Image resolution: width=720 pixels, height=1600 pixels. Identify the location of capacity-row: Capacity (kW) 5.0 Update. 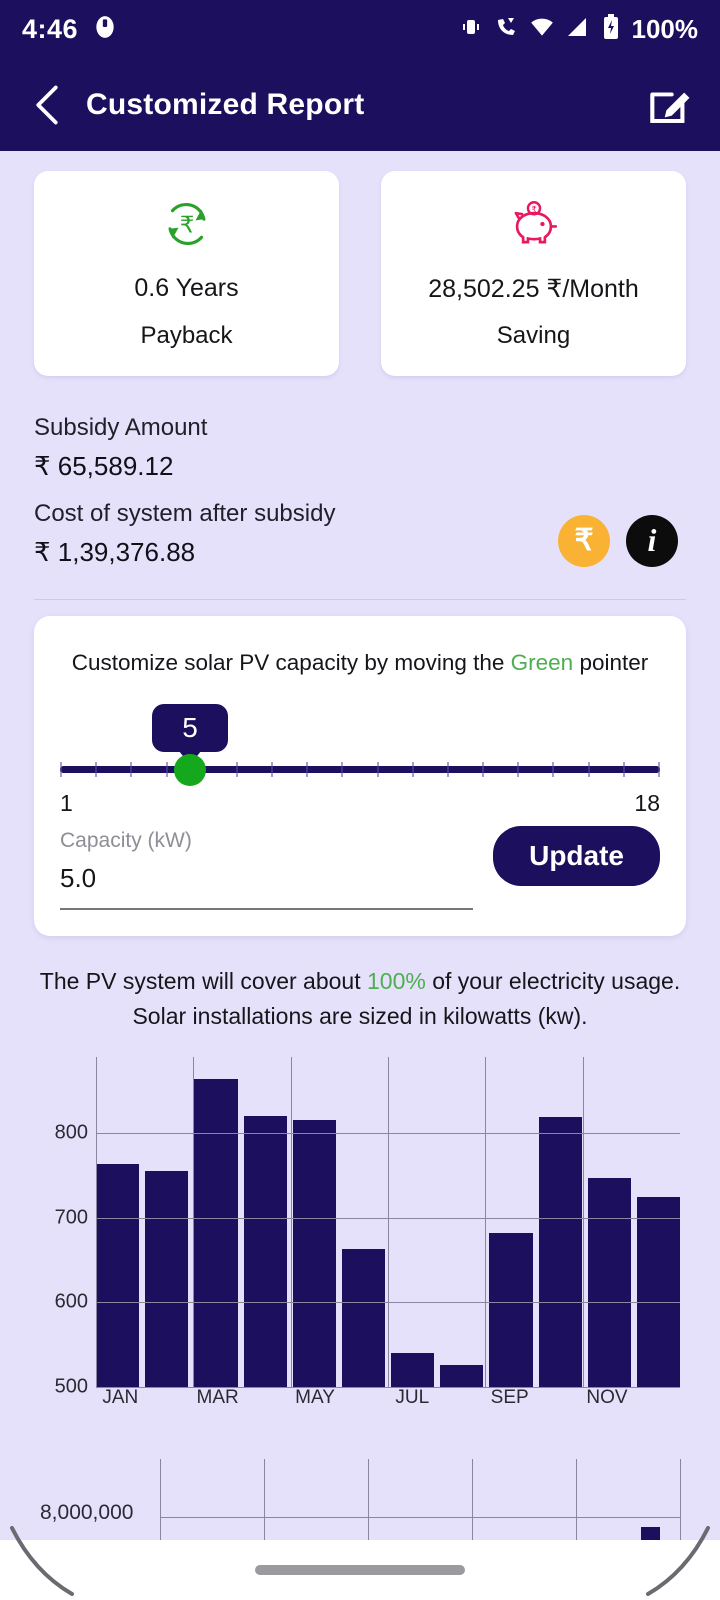
(360, 867).